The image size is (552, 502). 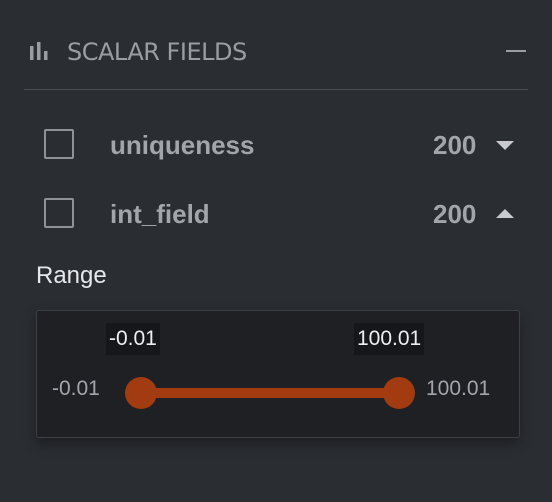 I want to click on selected-max-value: 100.01, so click(x=389, y=339).